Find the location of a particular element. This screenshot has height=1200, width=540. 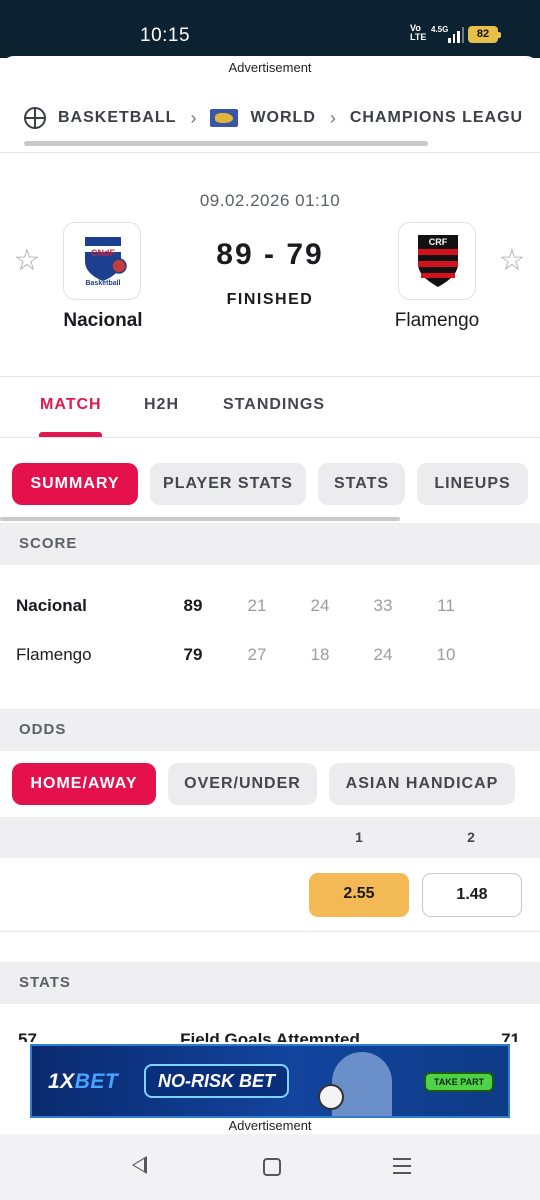

svg-text: CNdF is located at coordinates (103, 253).